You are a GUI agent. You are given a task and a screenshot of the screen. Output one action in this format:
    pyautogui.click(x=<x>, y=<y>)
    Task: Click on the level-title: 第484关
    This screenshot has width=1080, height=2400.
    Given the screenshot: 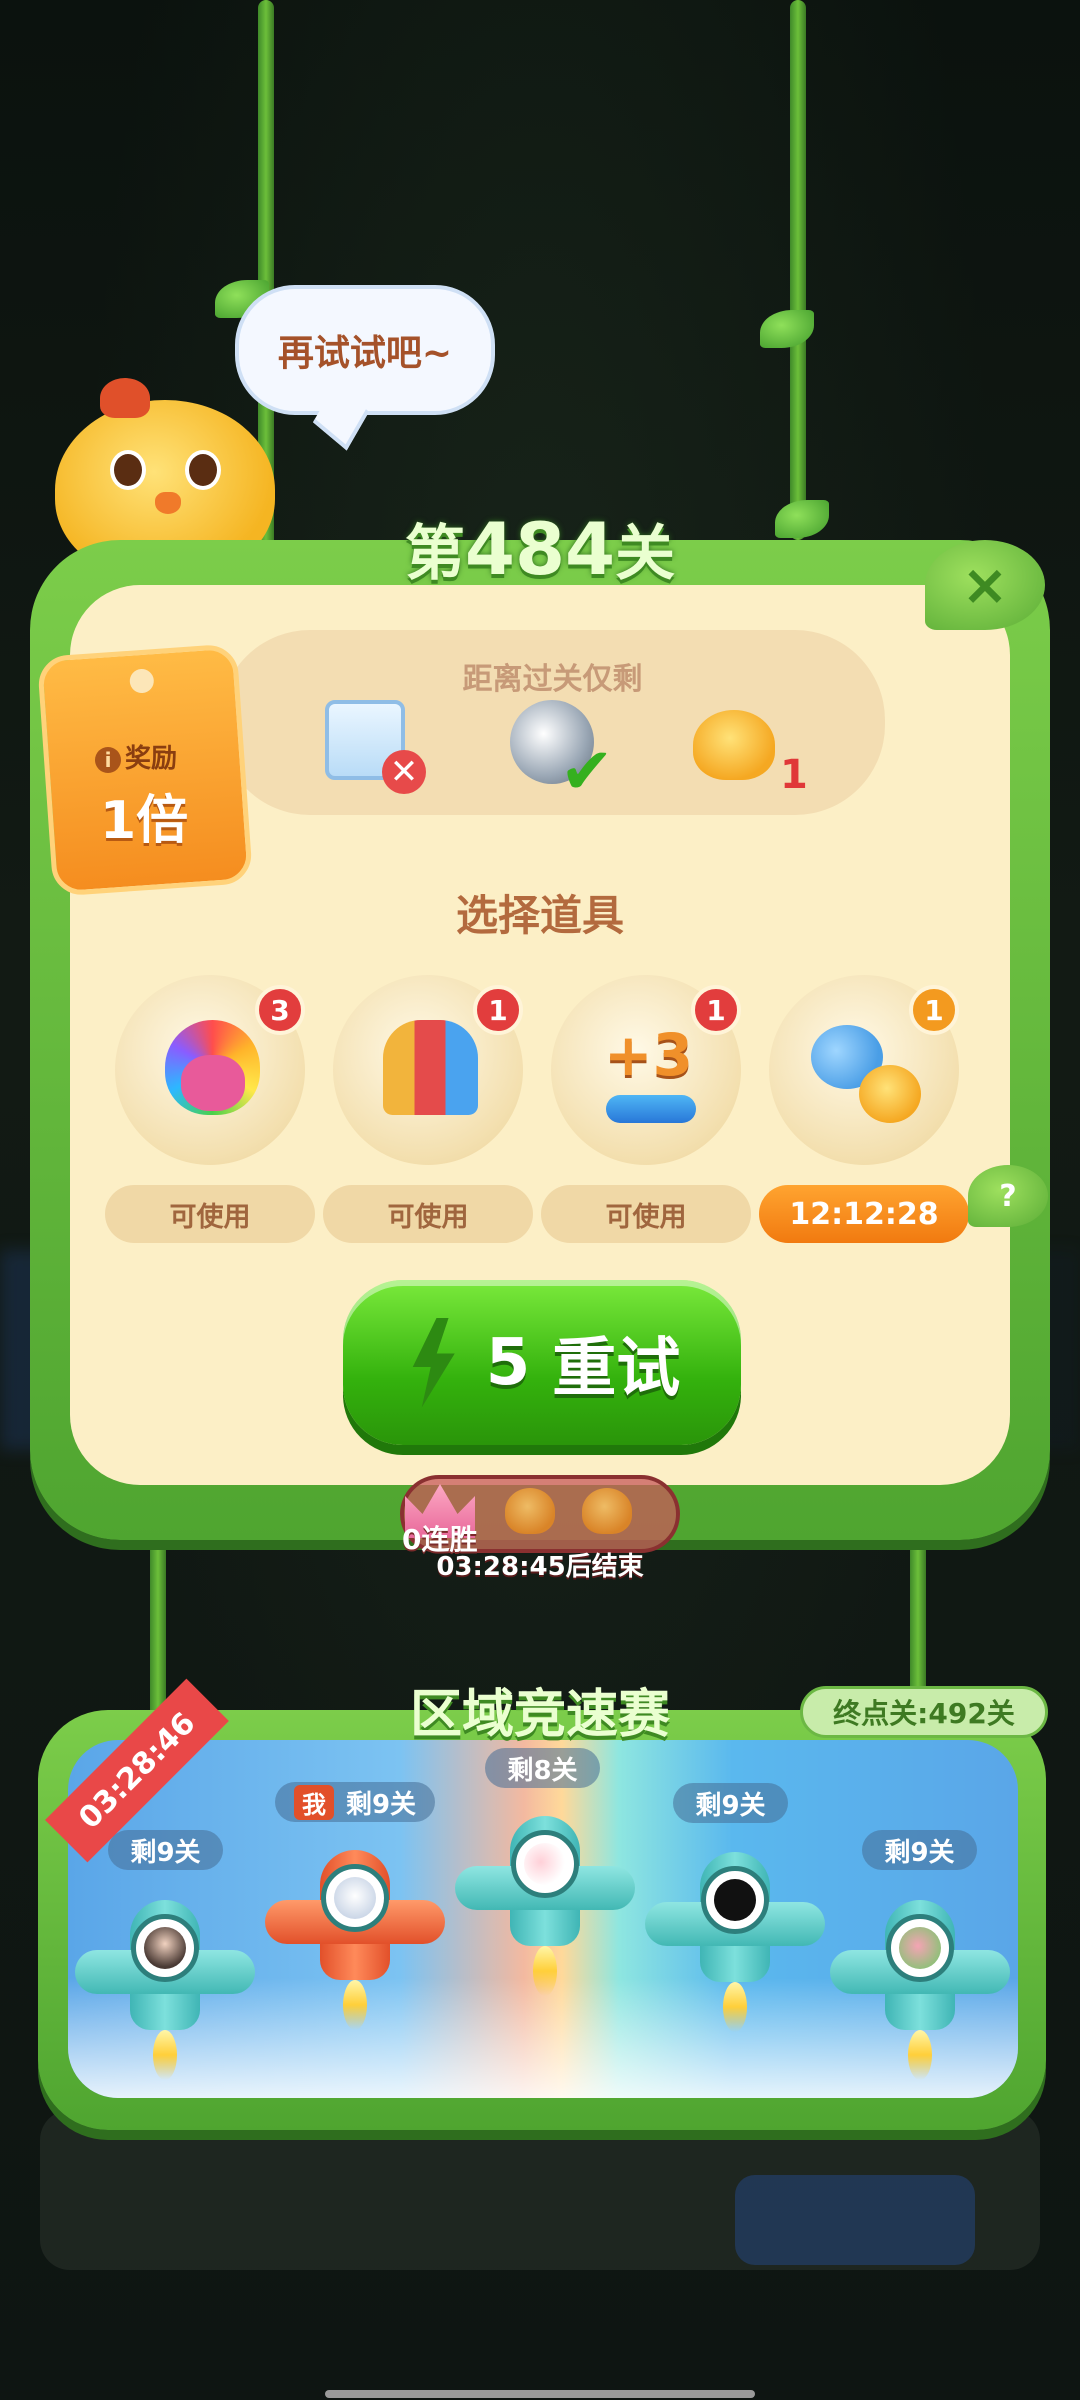 What is the action you would take?
    pyautogui.click(x=540, y=548)
    